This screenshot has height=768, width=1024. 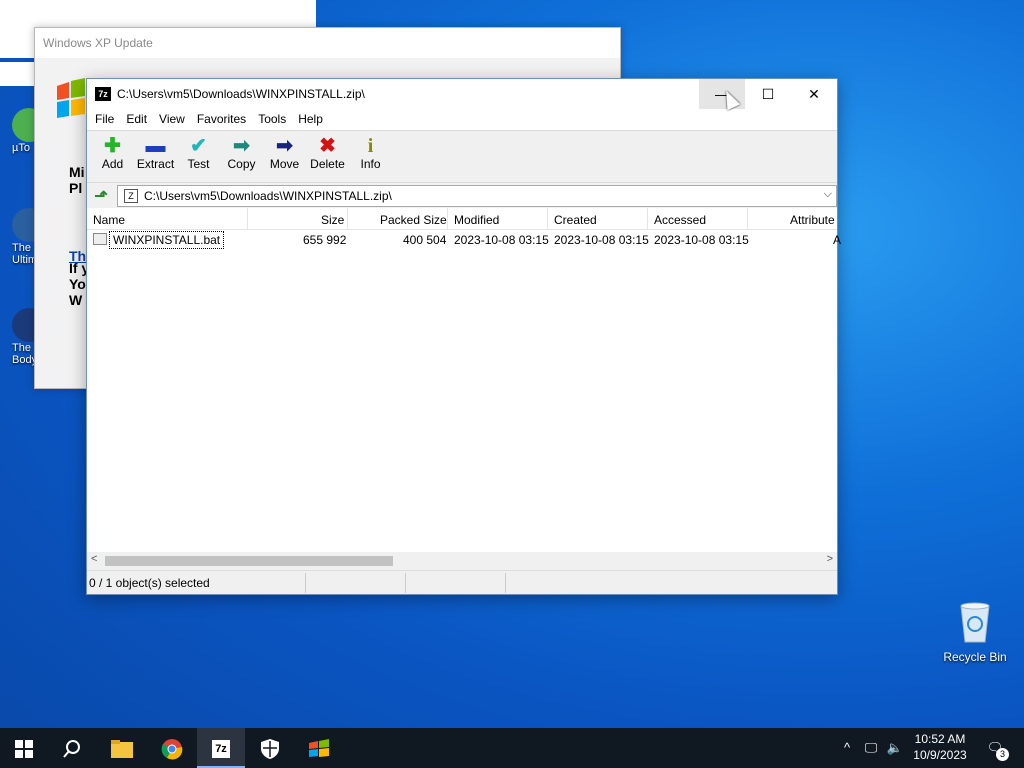 I want to click on taskbar: 7z ^ 🖵 🔈 10:52 AM 10/9/2023 🗨 3, so click(x=512, y=748).